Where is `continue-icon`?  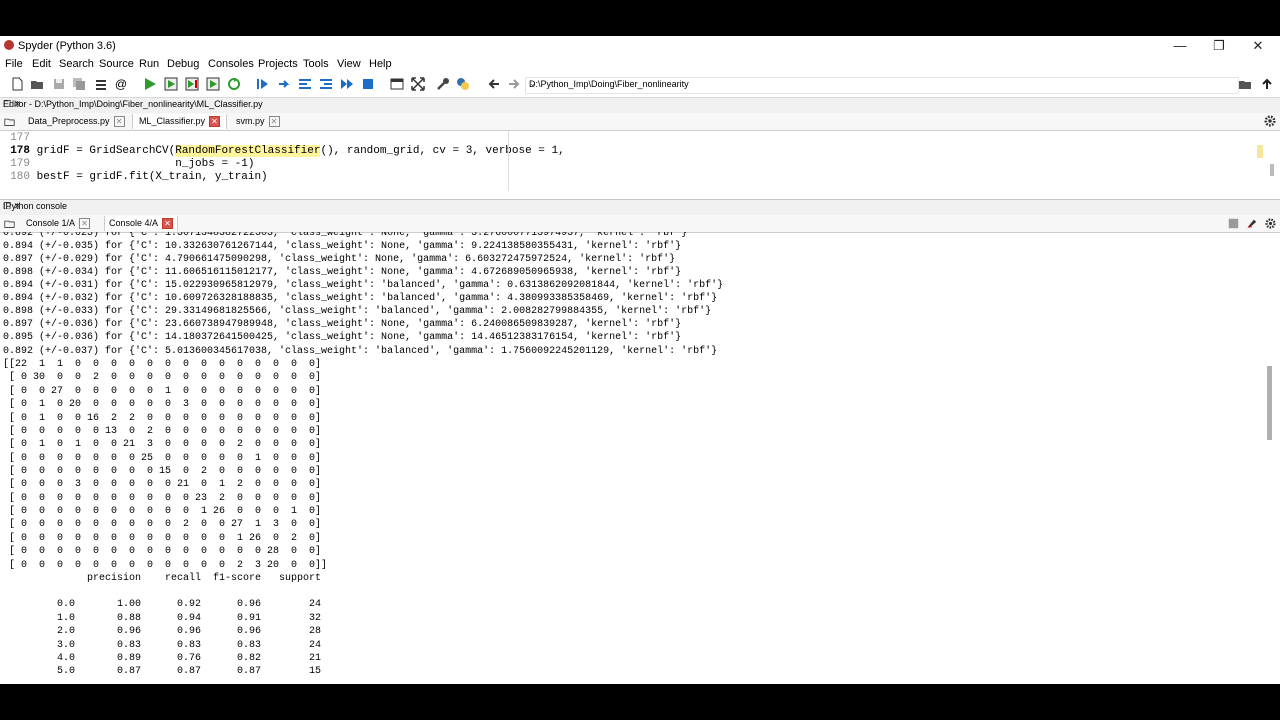
continue-icon is located at coordinates (347, 84).